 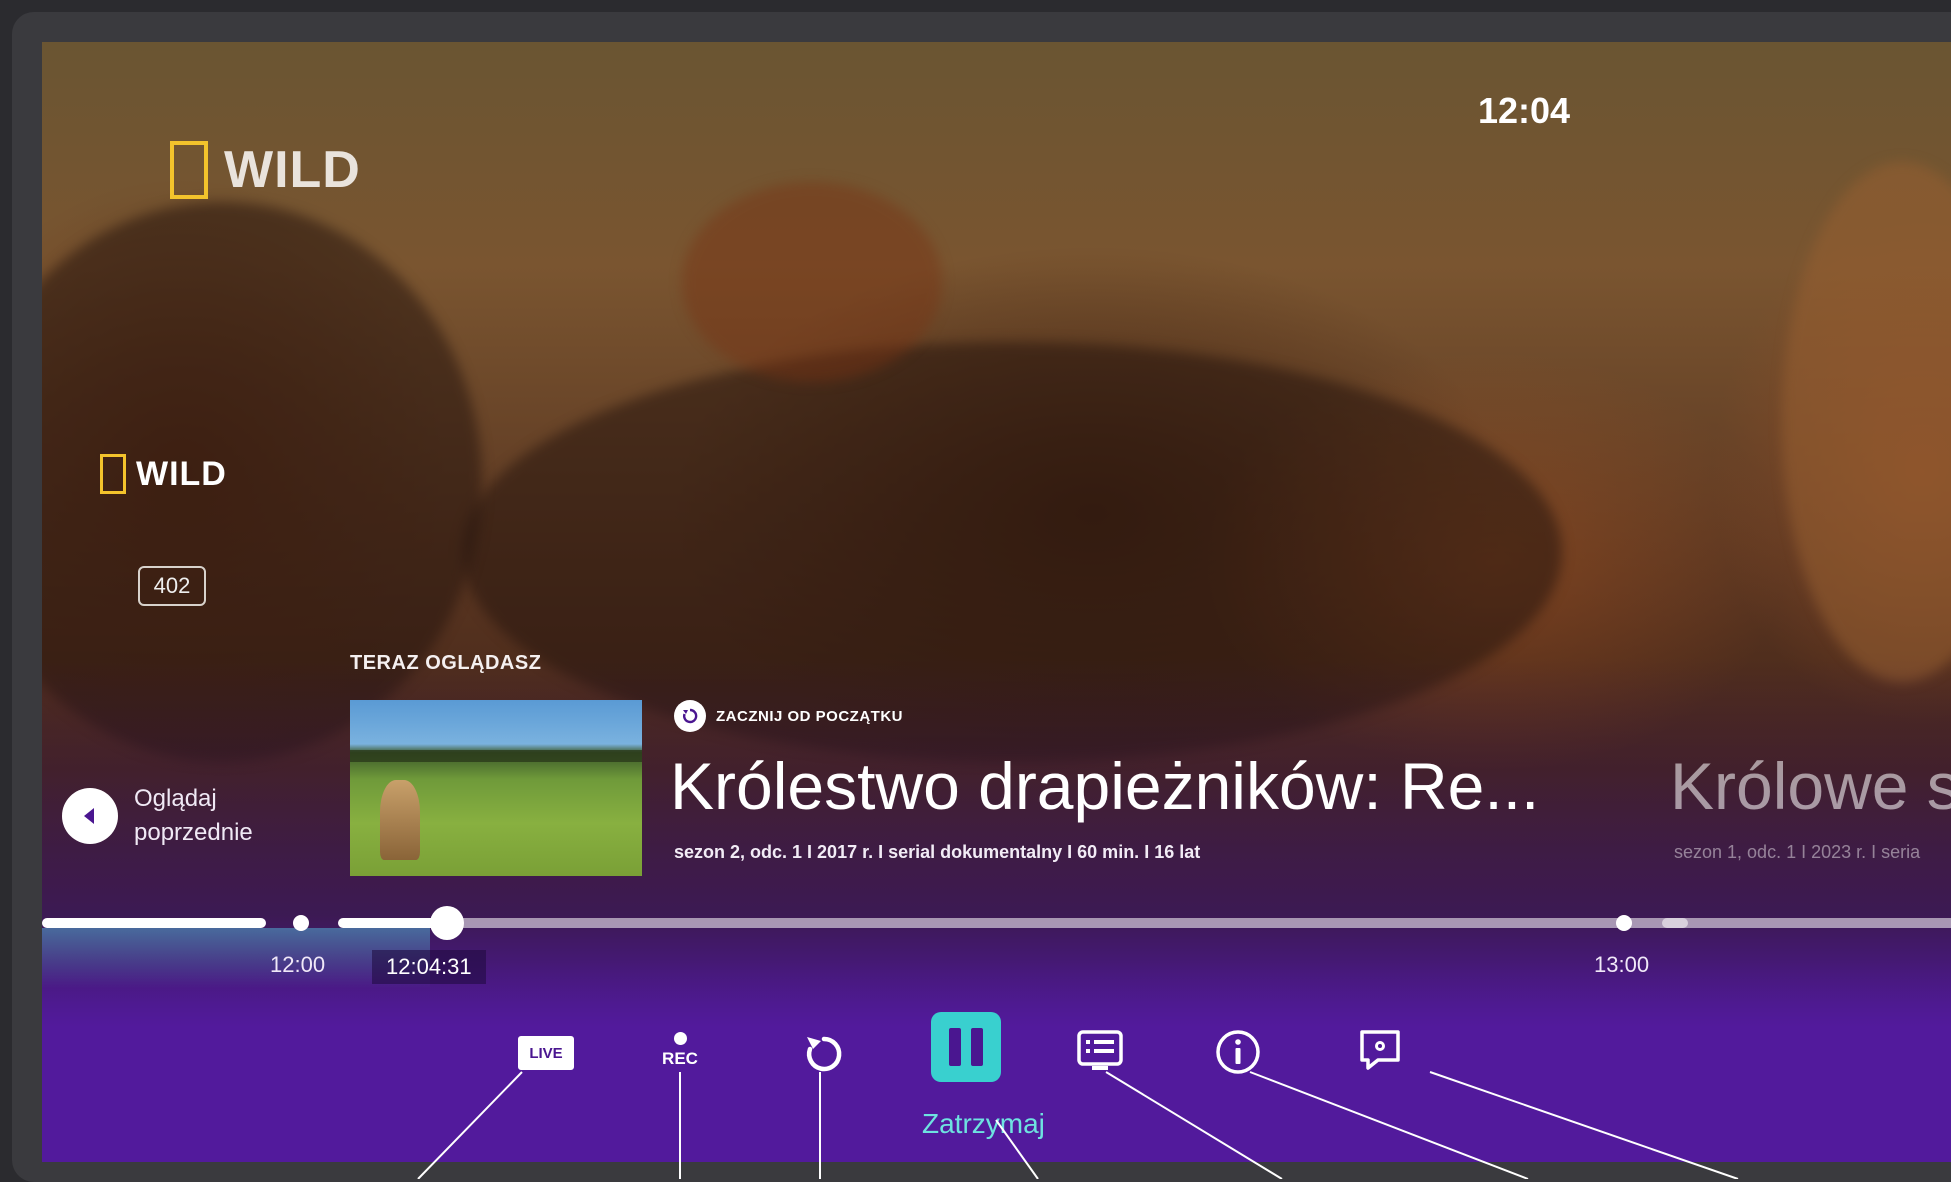 What do you see at coordinates (1624, 923) in the screenshot?
I see `timeline-marker-end` at bounding box center [1624, 923].